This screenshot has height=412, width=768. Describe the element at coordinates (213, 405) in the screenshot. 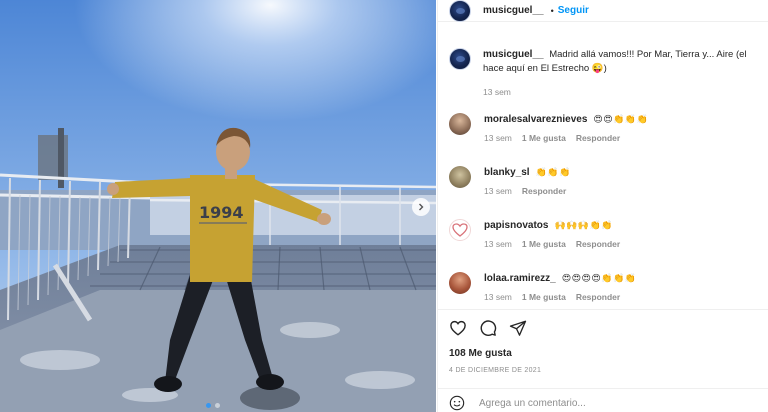

I see `carousel-dots` at that location.